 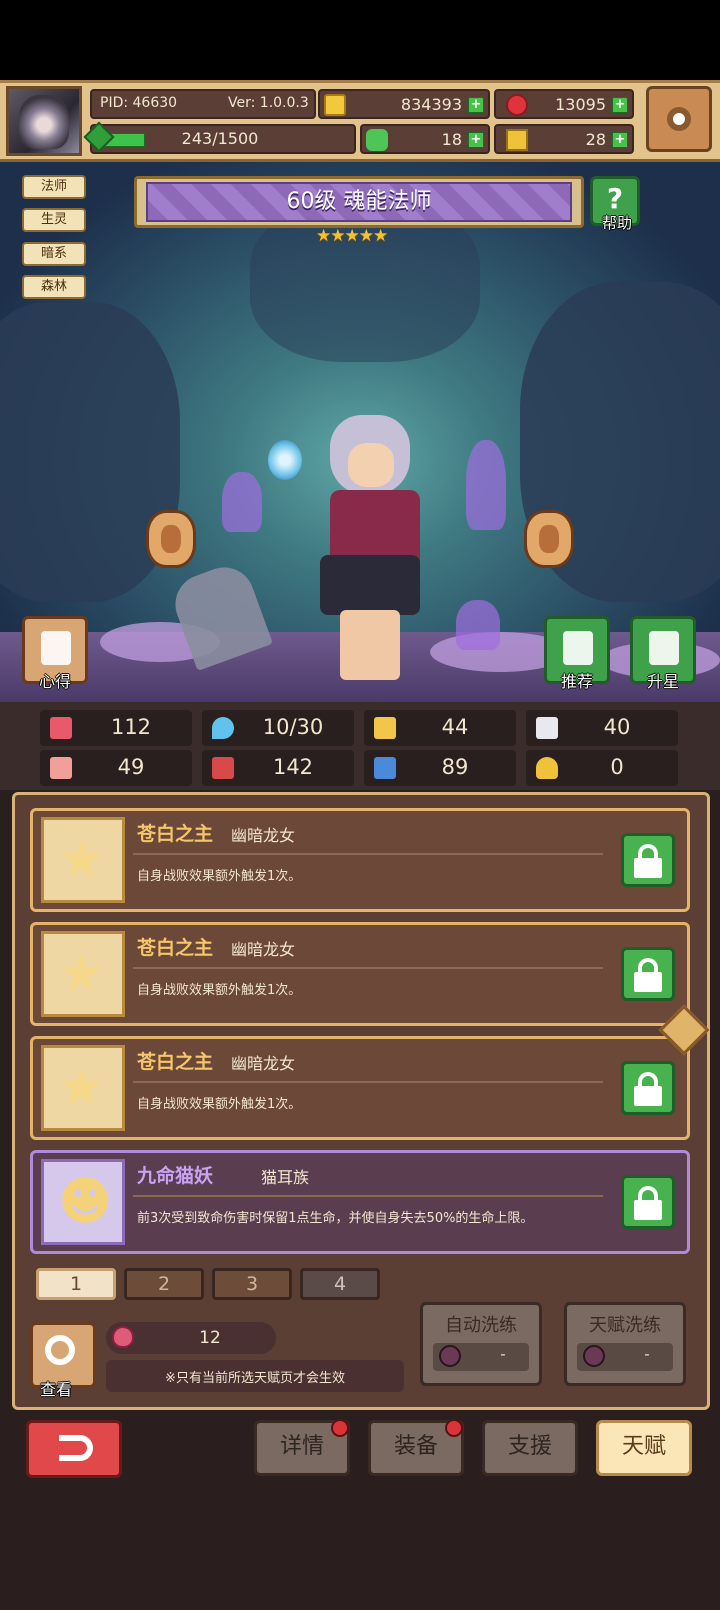 What do you see at coordinates (61, 768) in the screenshot?
I see `fist-icon` at bounding box center [61, 768].